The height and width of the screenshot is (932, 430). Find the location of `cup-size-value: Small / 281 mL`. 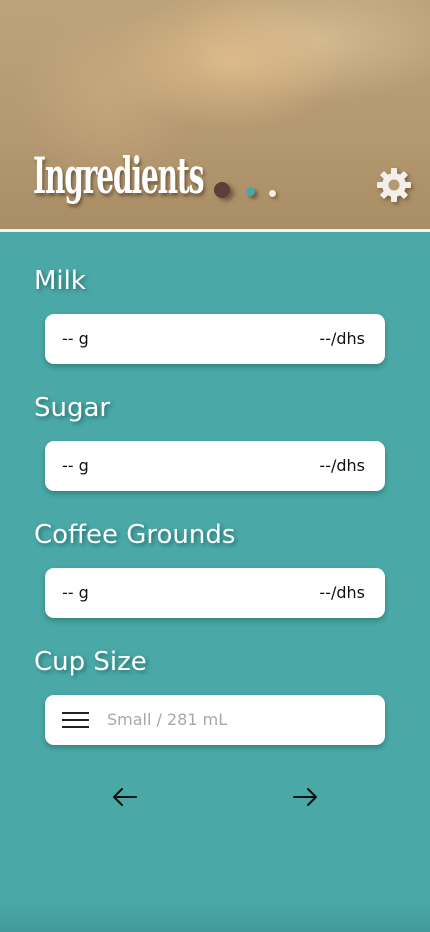

cup-size-value: Small / 281 mL is located at coordinates (167, 719).